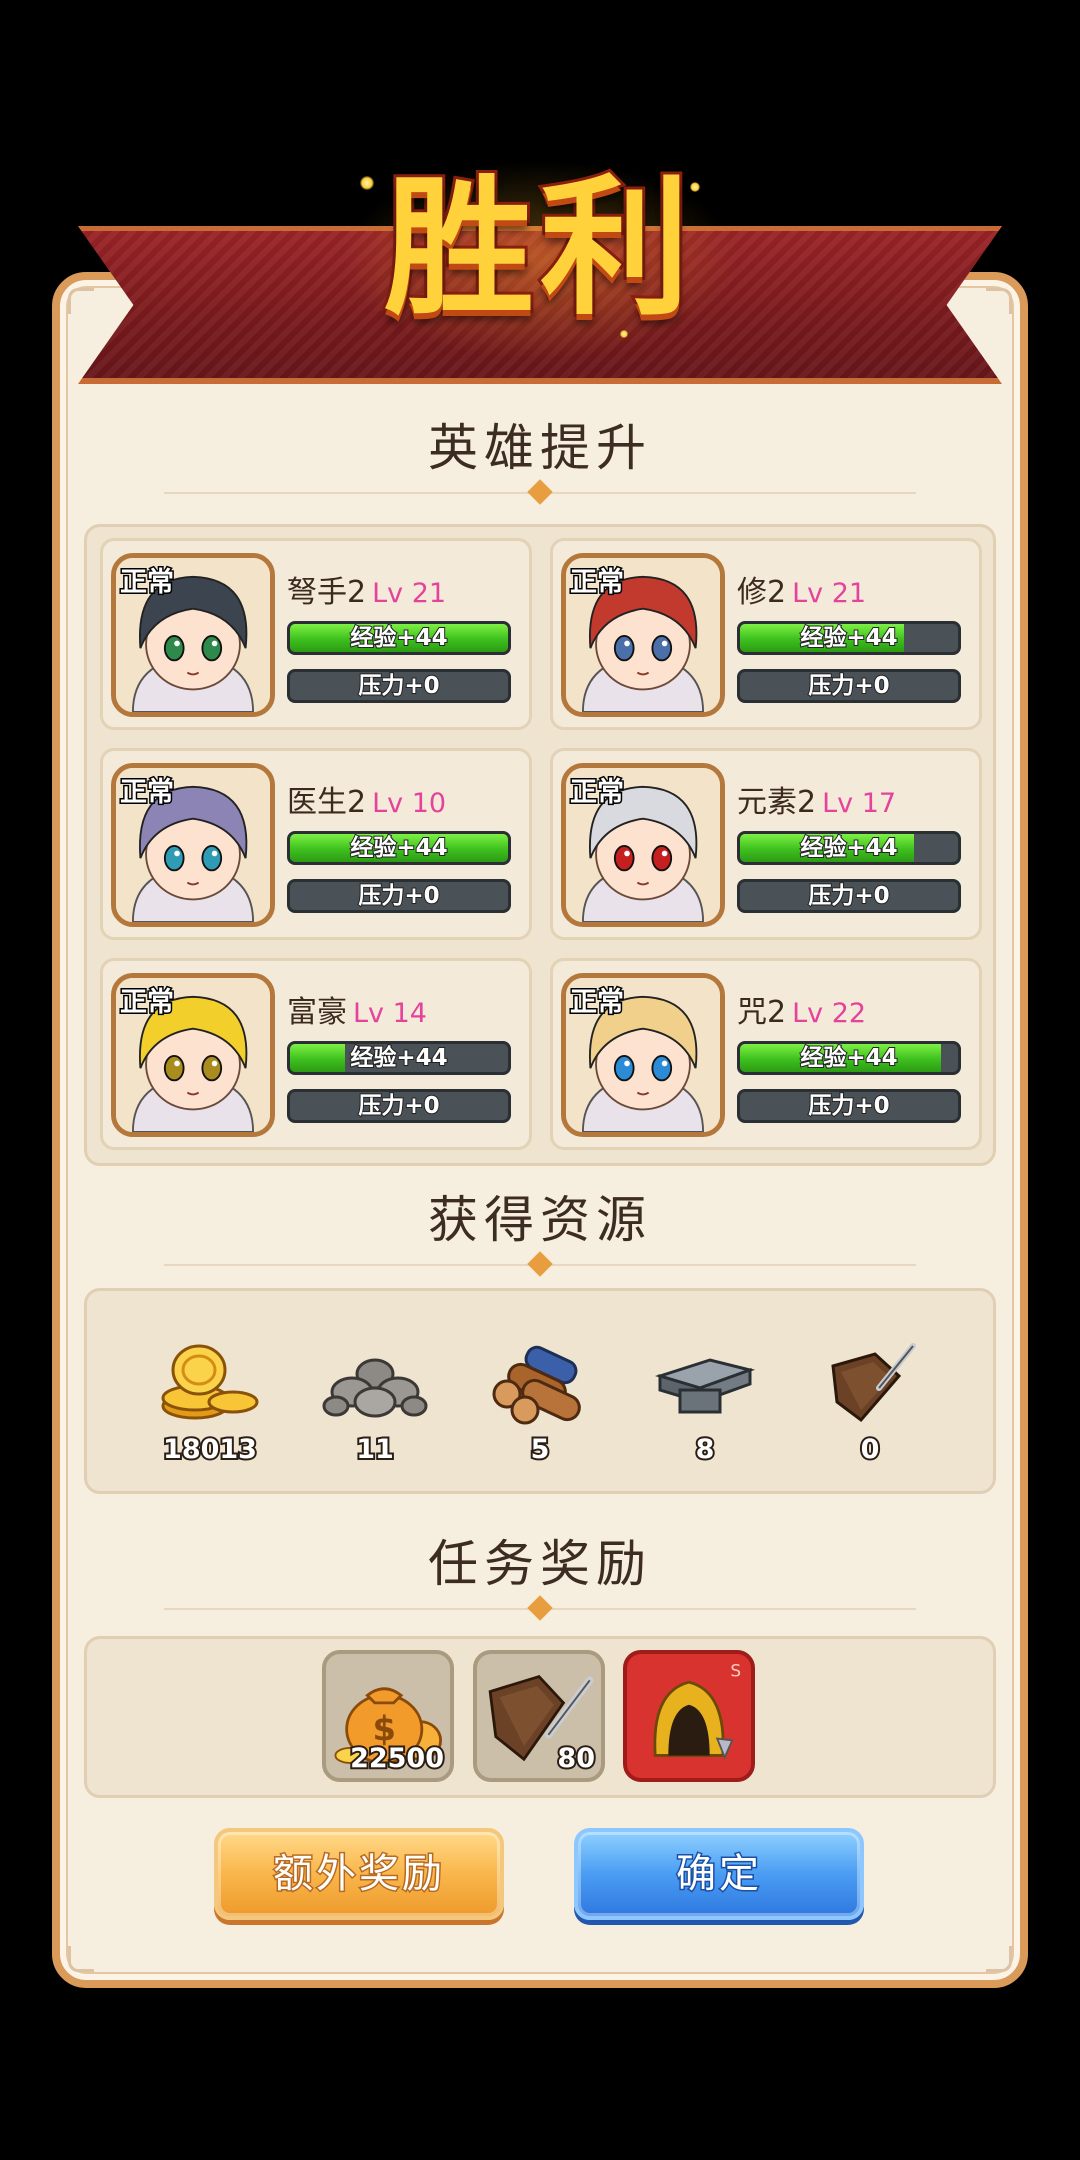 This screenshot has height=2160, width=1080. Describe the element at coordinates (375, 1449) in the screenshot. I see `resource-count: 11` at that location.